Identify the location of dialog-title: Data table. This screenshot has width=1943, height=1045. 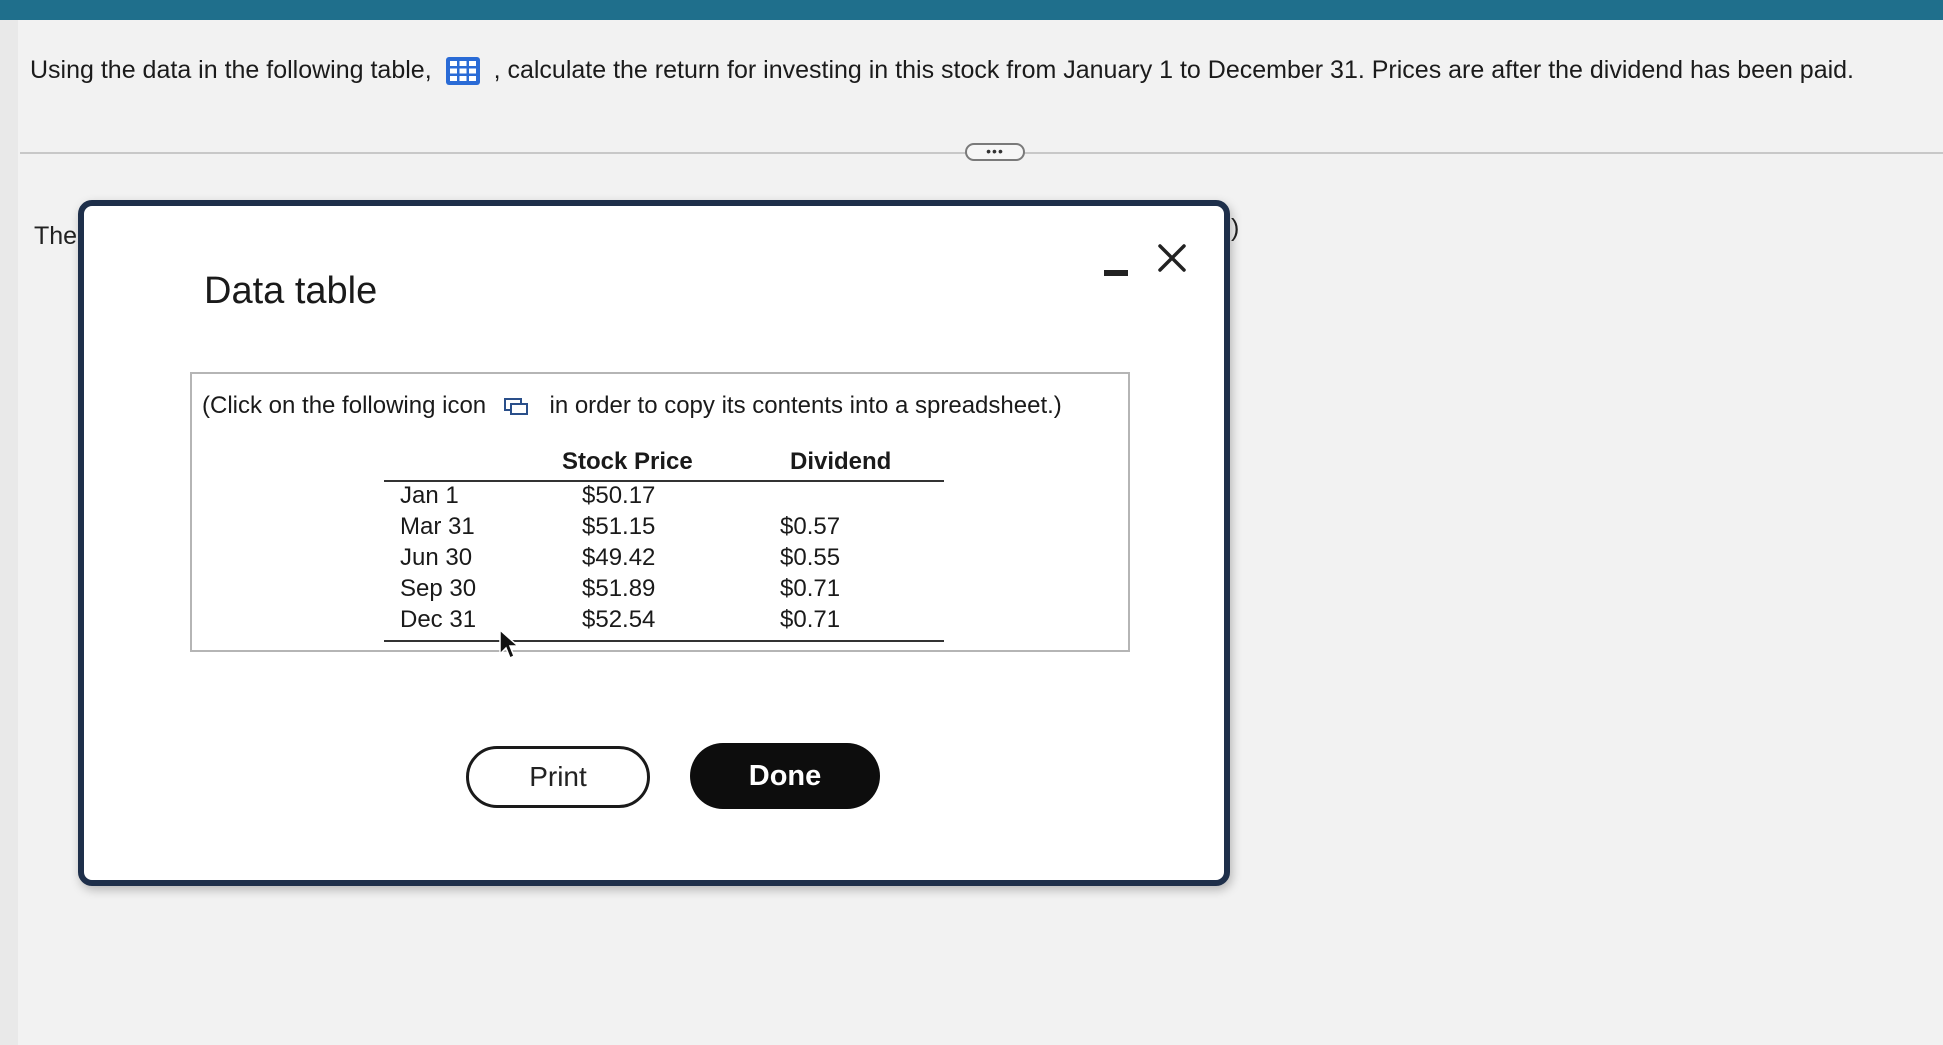
(291, 291).